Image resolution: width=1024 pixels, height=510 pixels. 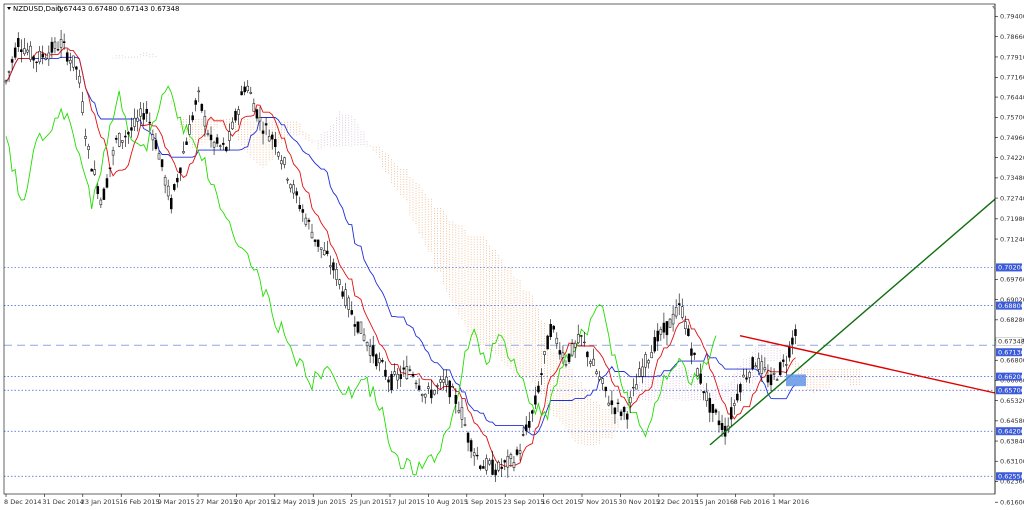 What do you see at coordinates (1011, 342) in the screenshot?
I see `current-price-label: 0.67348` at bounding box center [1011, 342].